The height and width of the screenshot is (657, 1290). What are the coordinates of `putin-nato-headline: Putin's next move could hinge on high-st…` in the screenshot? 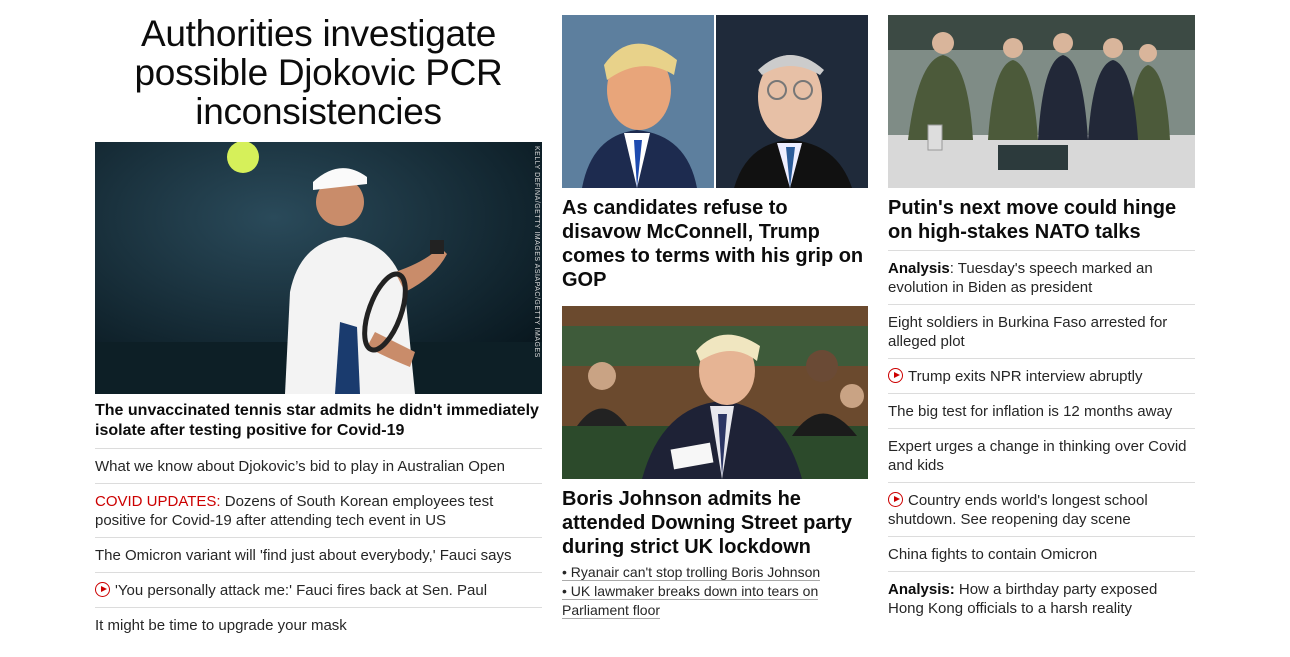 It's located at (1041, 220).